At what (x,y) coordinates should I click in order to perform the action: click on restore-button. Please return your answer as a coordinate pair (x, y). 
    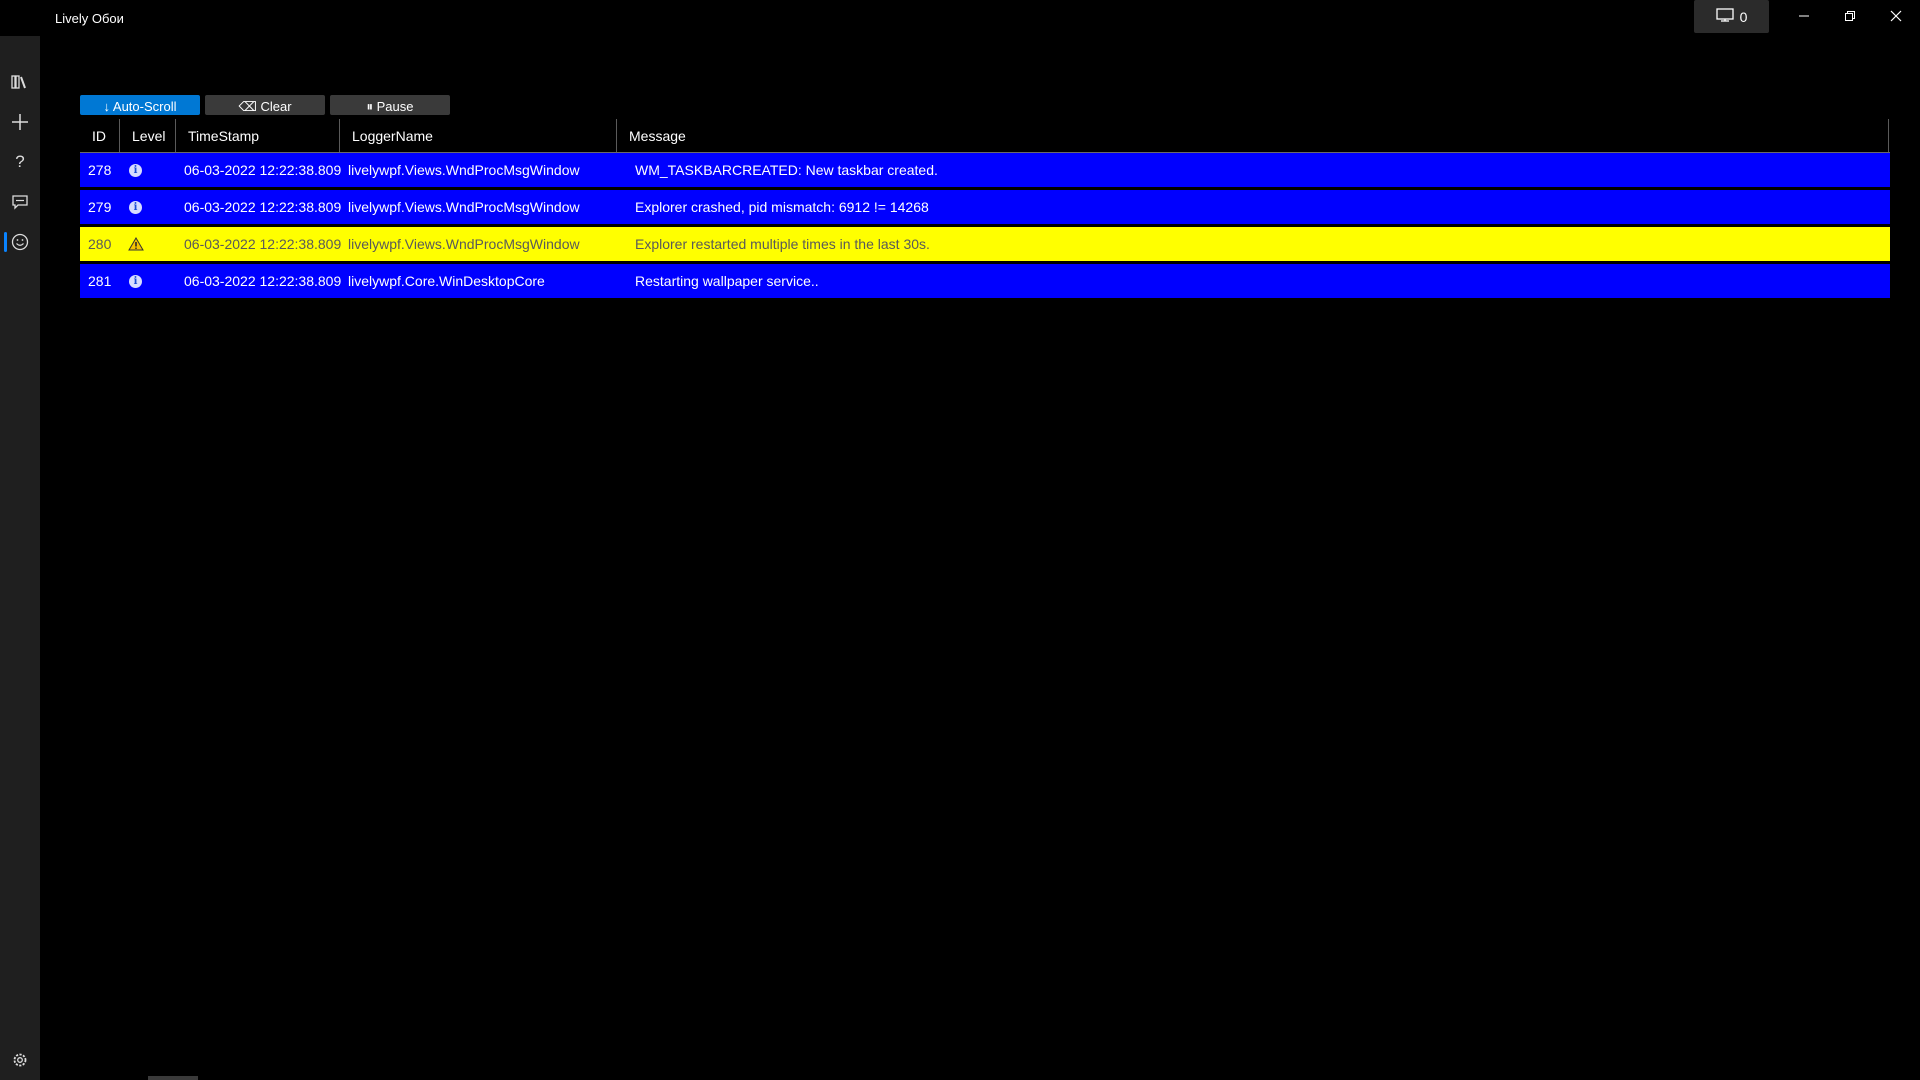
    Looking at the image, I should click on (1850, 16).